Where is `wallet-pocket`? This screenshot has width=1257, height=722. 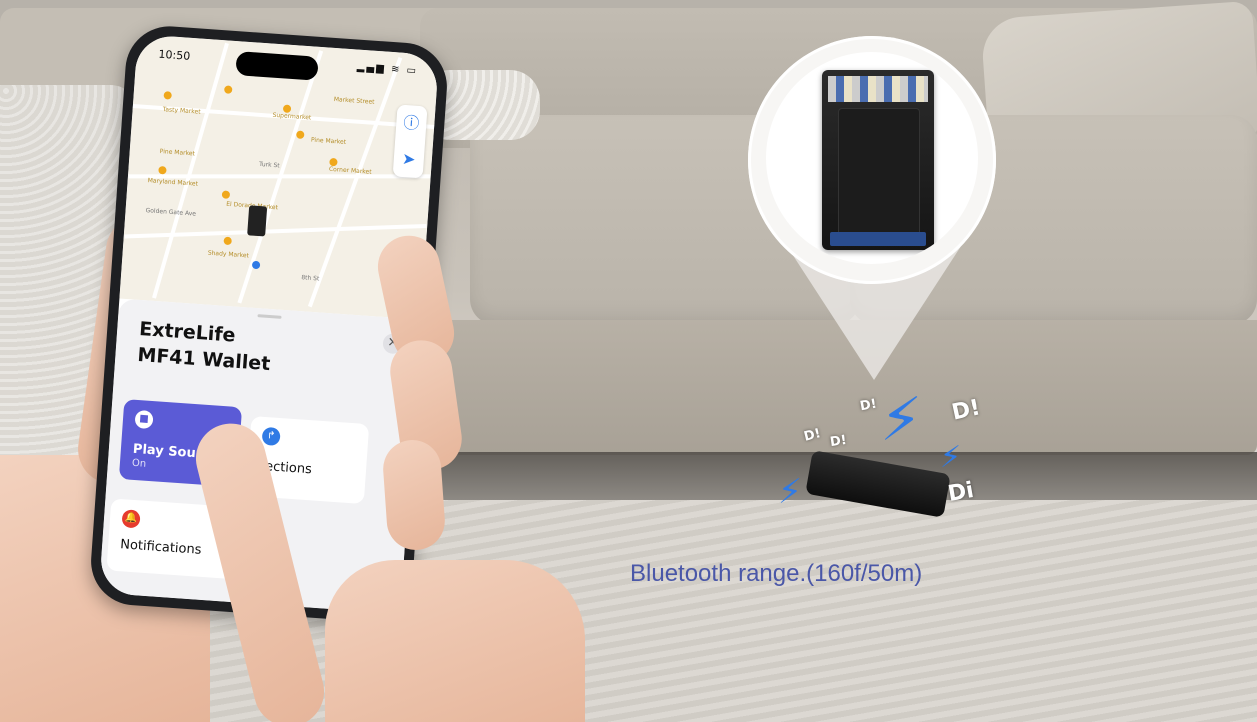
wallet-pocket is located at coordinates (879, 173).